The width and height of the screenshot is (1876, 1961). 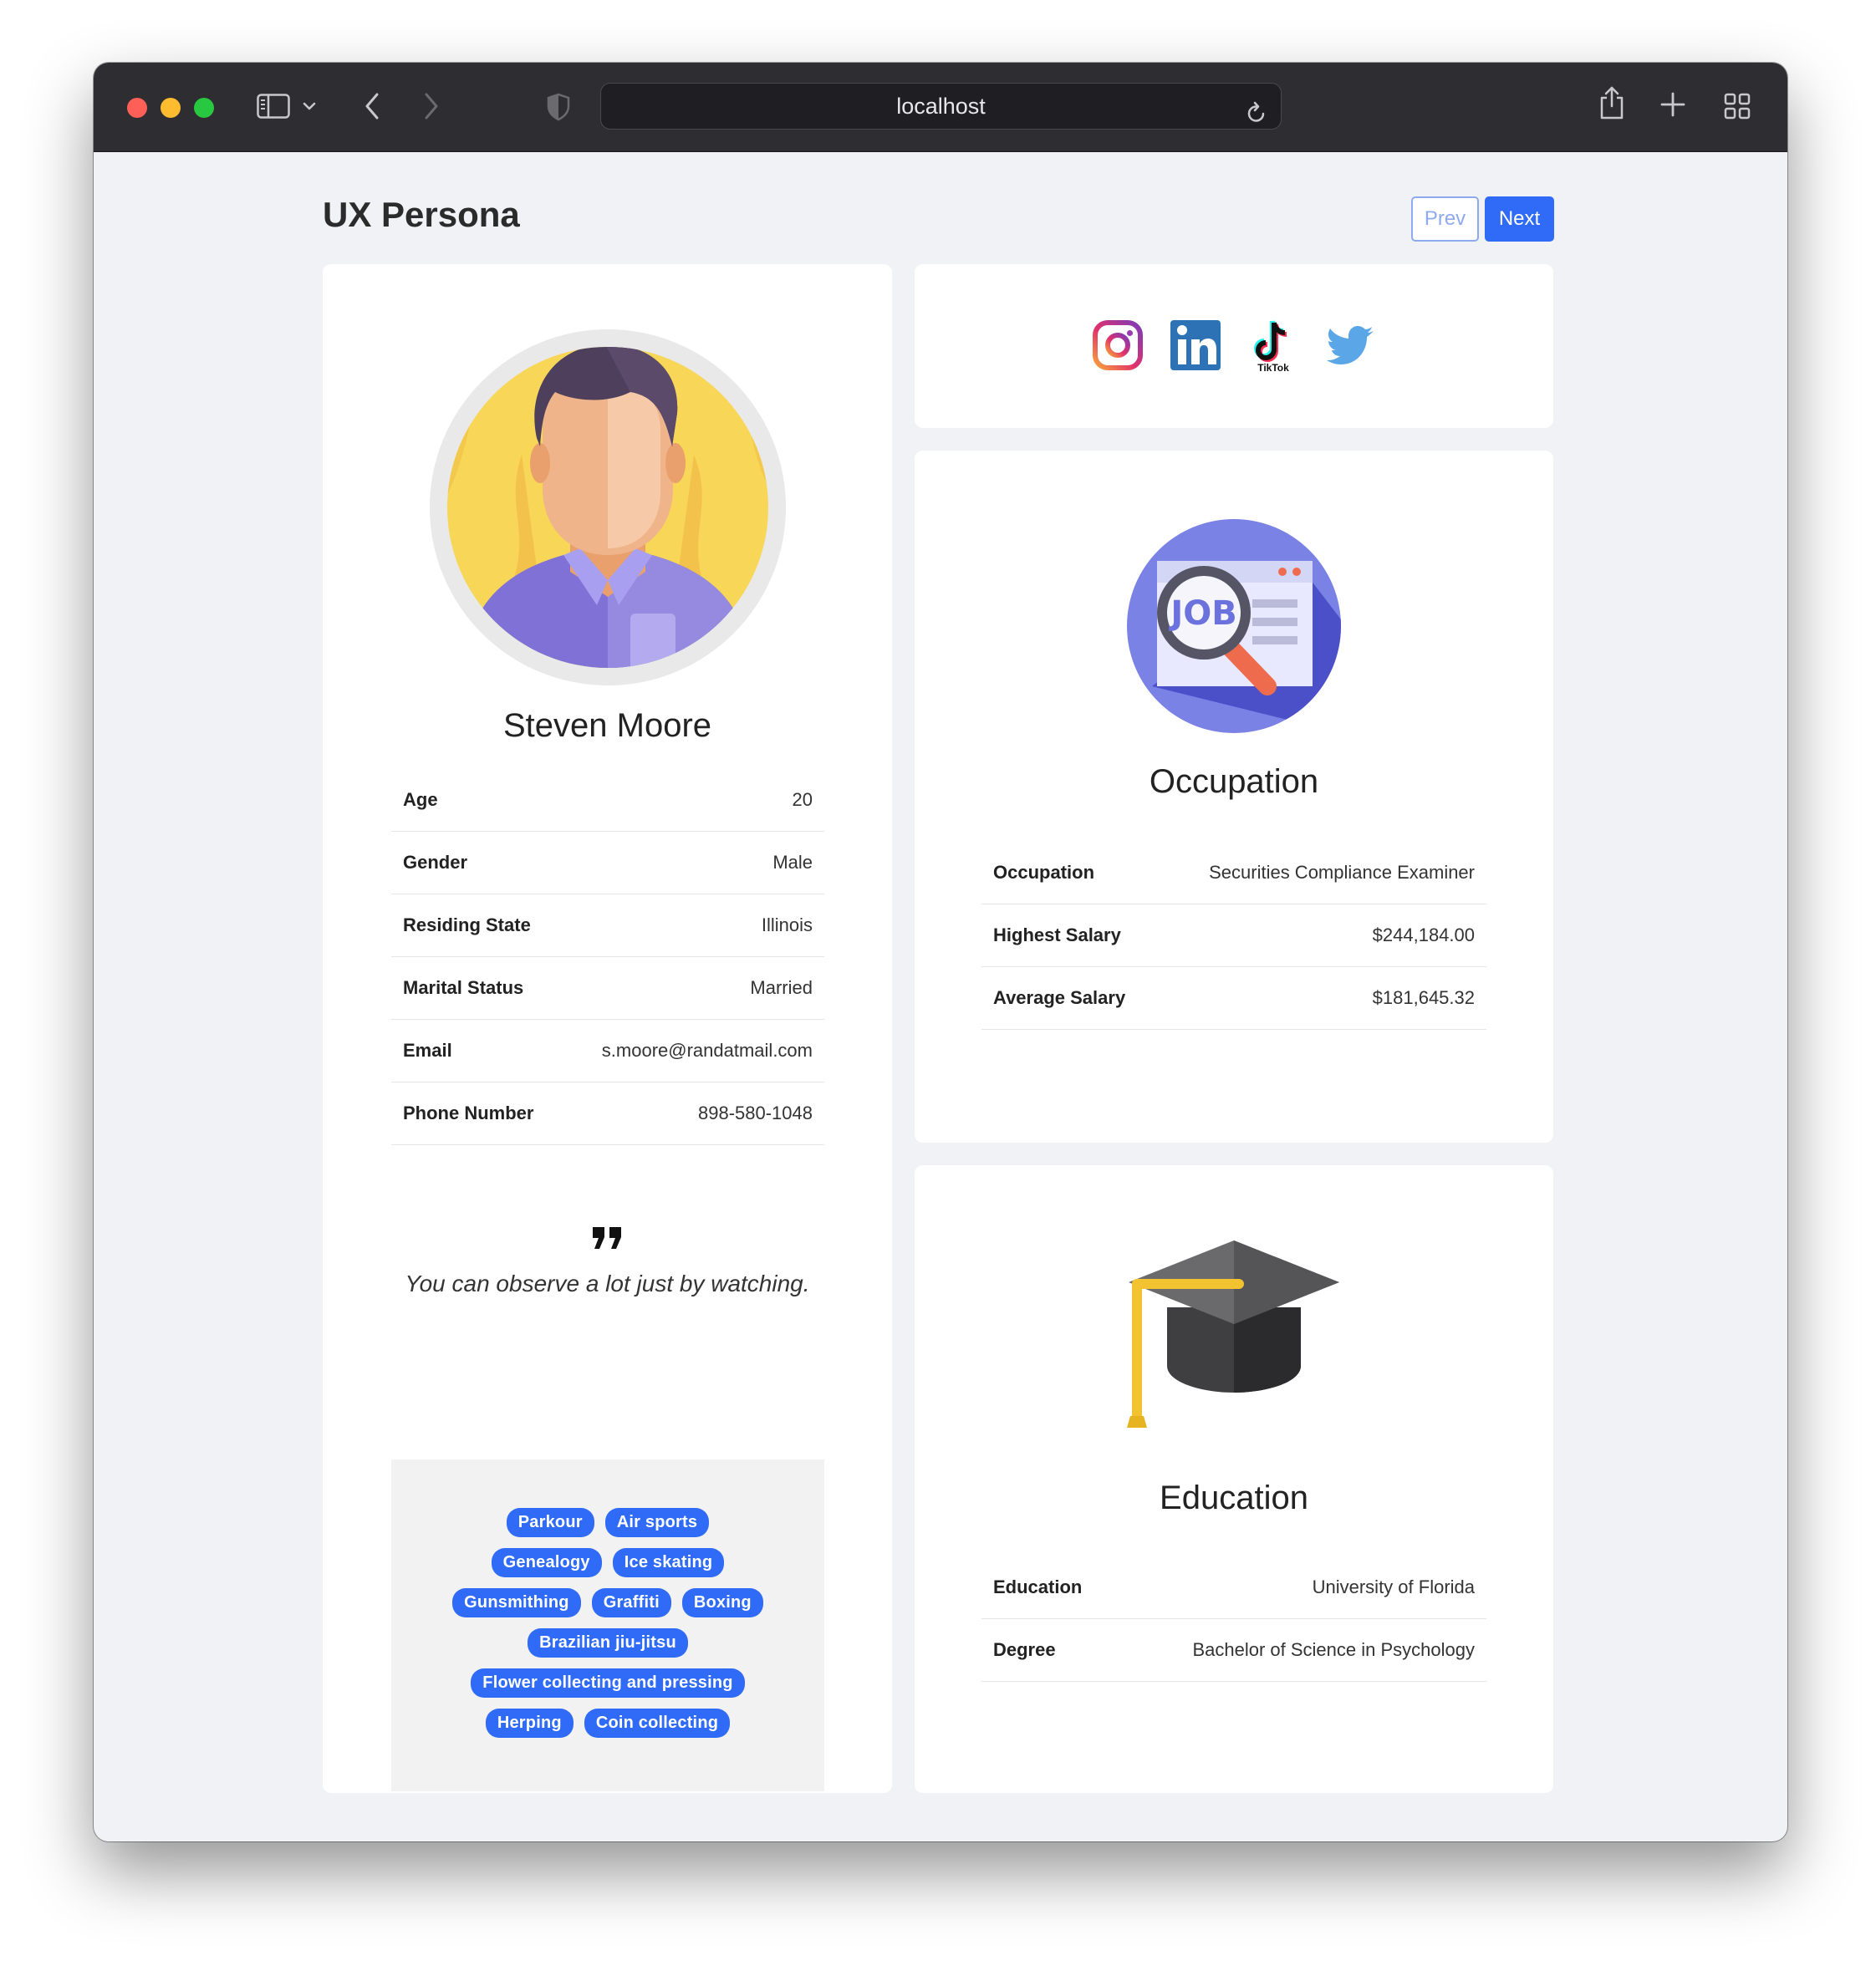 I want to click on interest-row: Genealogy Ice skating, so click(x=607, y=1562).